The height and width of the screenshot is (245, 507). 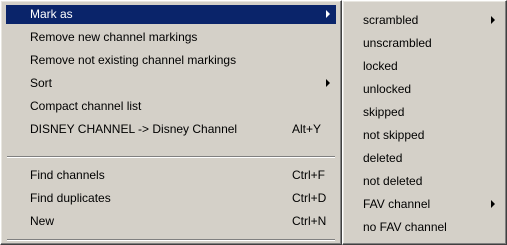 What do you see at coordinates (424, 181) in the screenshot?
I see `submenu-item-not-deleted: not deleted` at bounding box center [424, 181].